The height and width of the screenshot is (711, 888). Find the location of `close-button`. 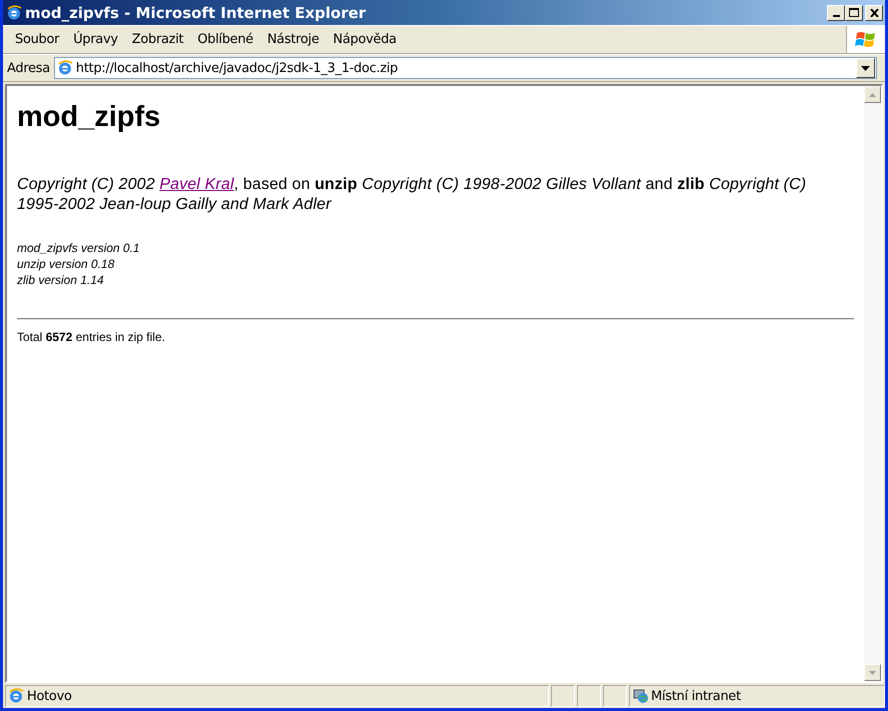

close-button is located at coordinates (874, 12).